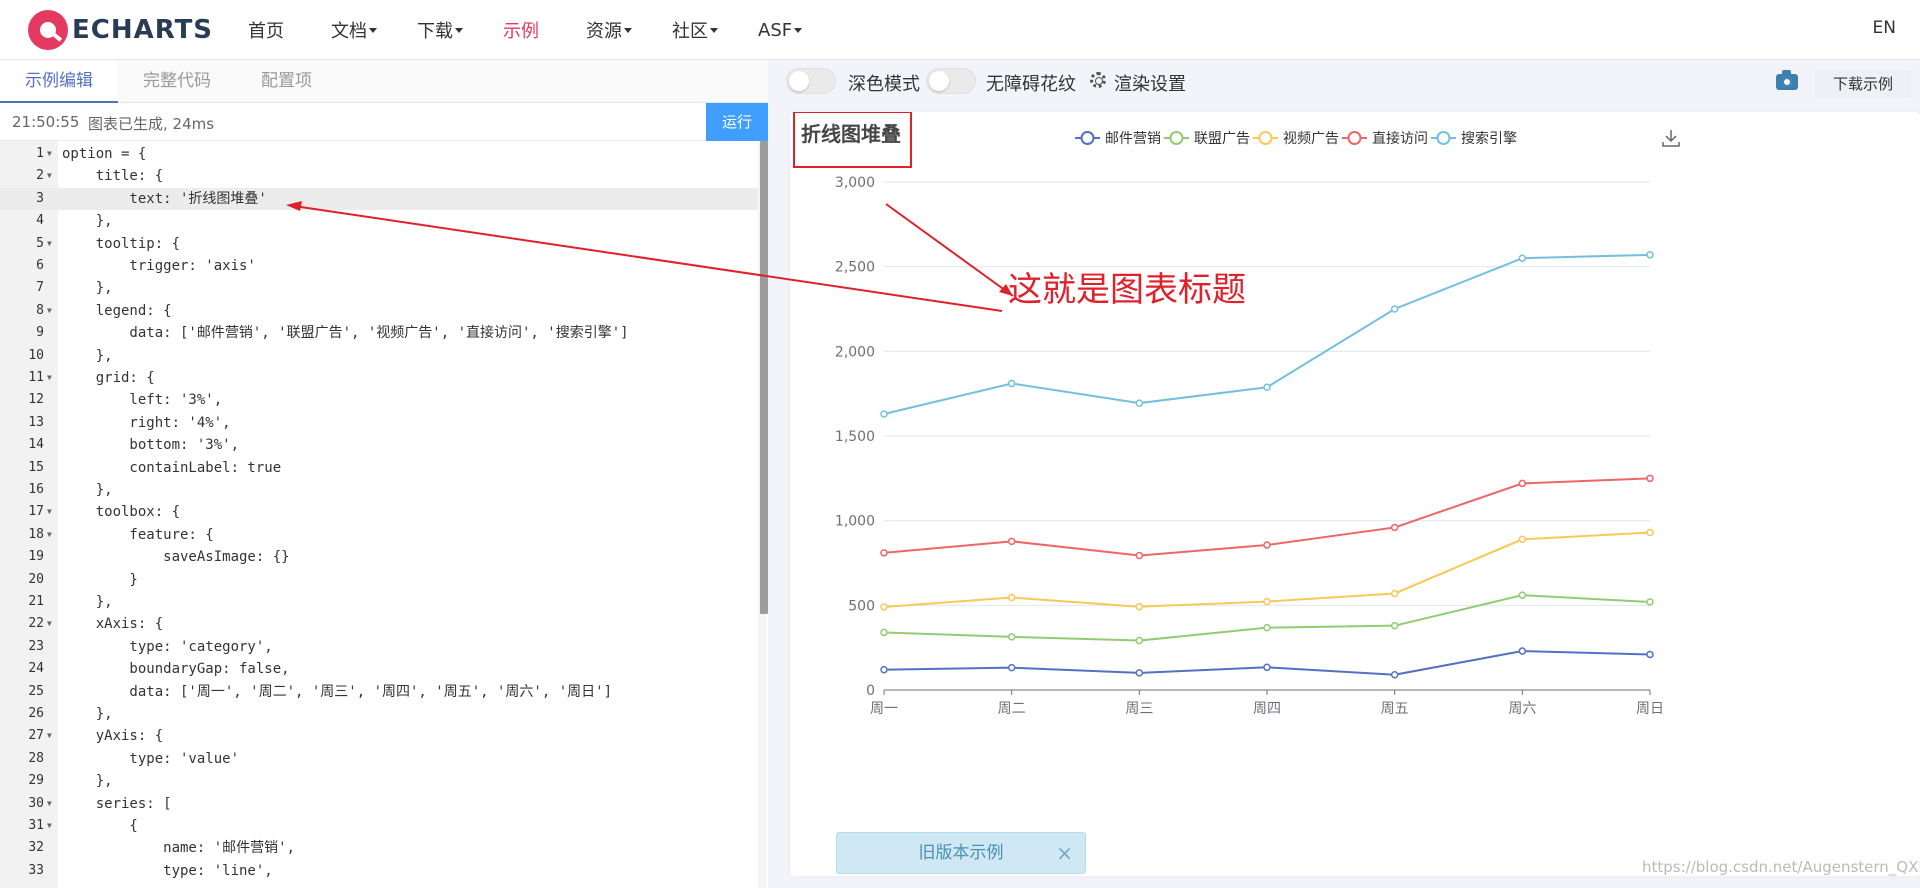 This screenshot has height=888, width=1920. I want to click on code-line: 1 ▼ option = {, so click(379, 154).